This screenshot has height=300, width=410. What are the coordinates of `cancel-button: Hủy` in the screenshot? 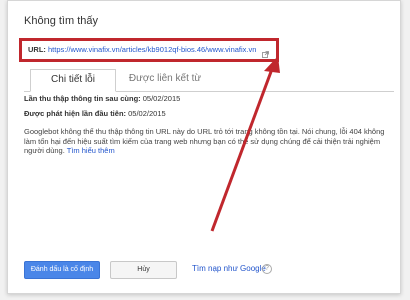 It's located at (143, 270).